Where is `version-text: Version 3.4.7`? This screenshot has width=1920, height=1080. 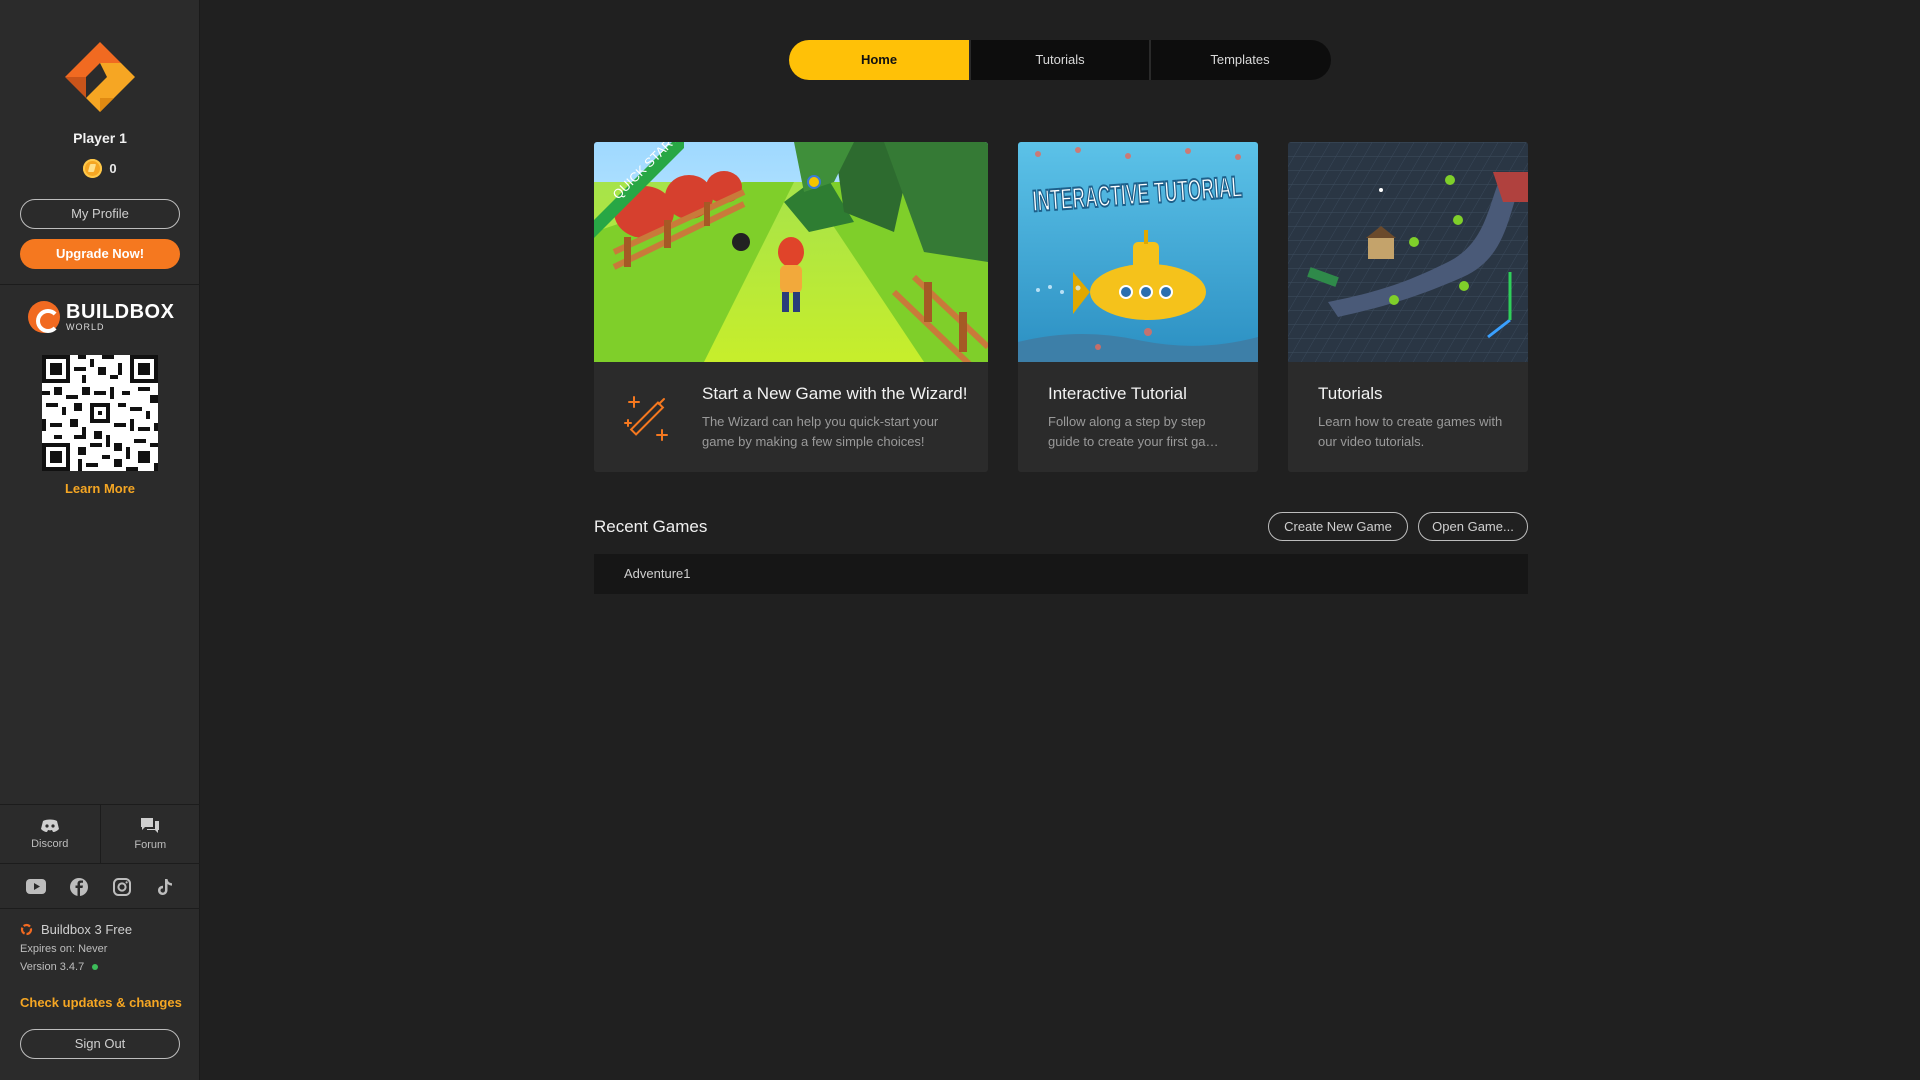
version-text: Version 3.4.7 is located at coordinates (52, 967).